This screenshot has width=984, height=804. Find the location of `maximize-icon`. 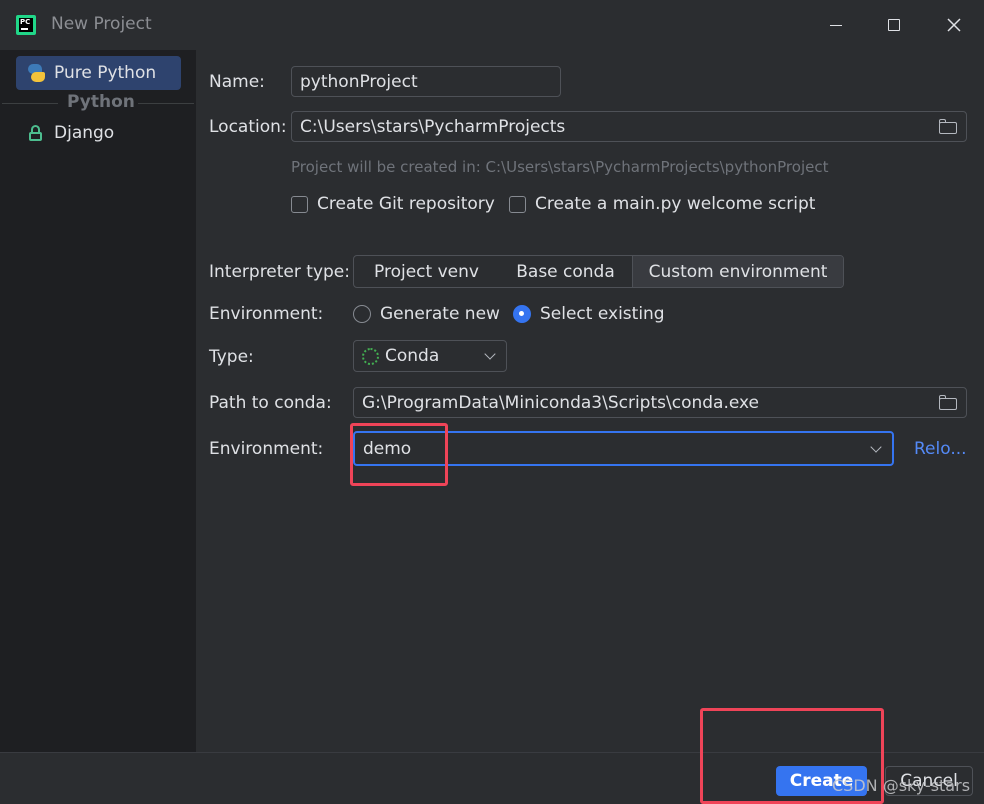

maximize-icon is located at coordinates (894, 25).